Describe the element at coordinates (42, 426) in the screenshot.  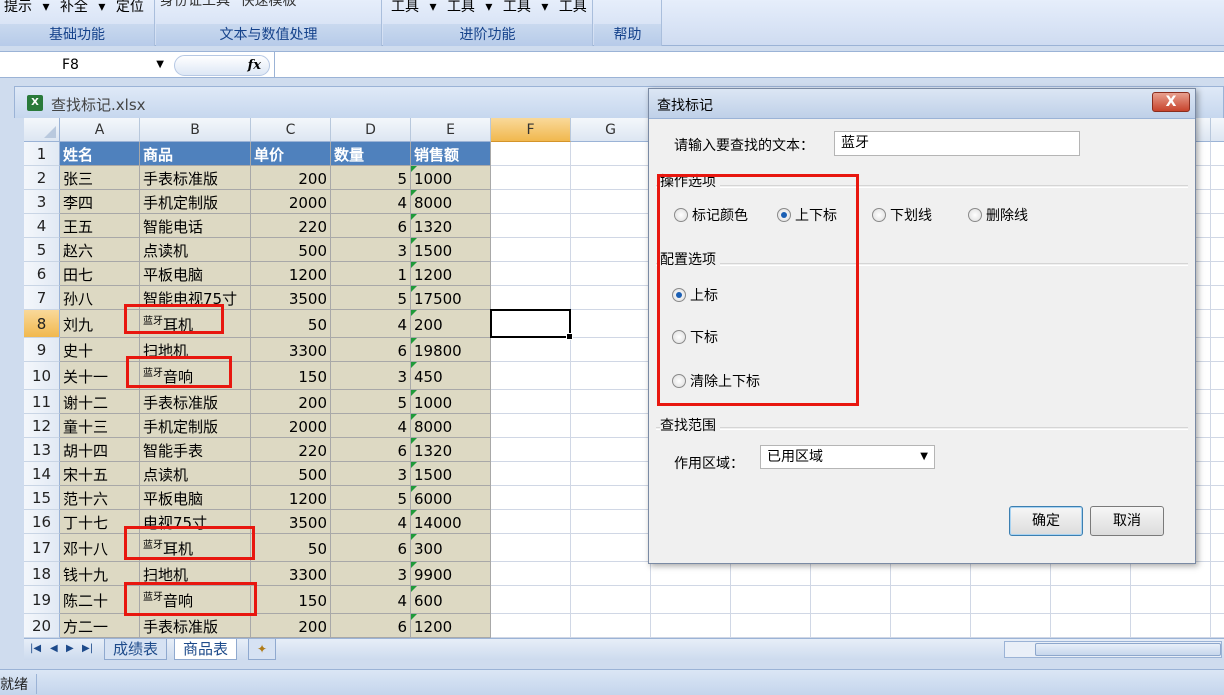
I see `row-header: 12` at that location.